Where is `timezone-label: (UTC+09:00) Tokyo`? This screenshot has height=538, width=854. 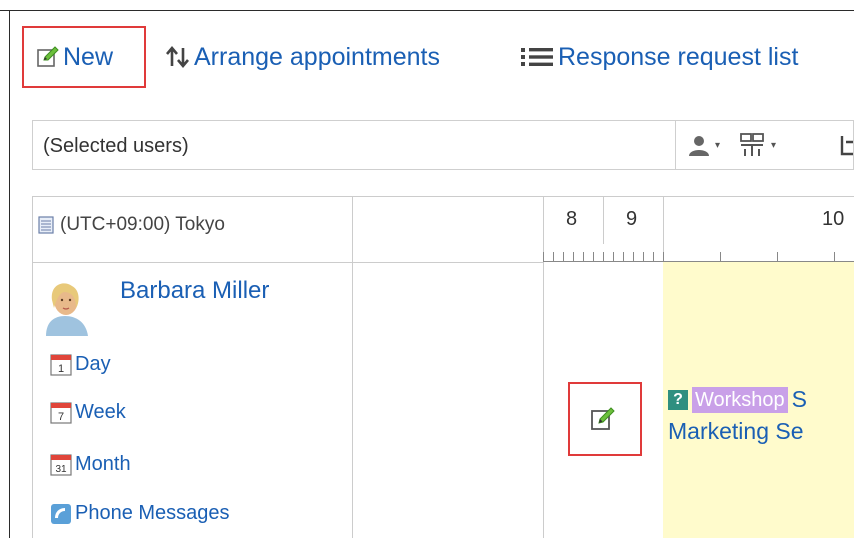
timezone-label: (UTC+09:00) Tokyo is located at coordinates (131, 225).